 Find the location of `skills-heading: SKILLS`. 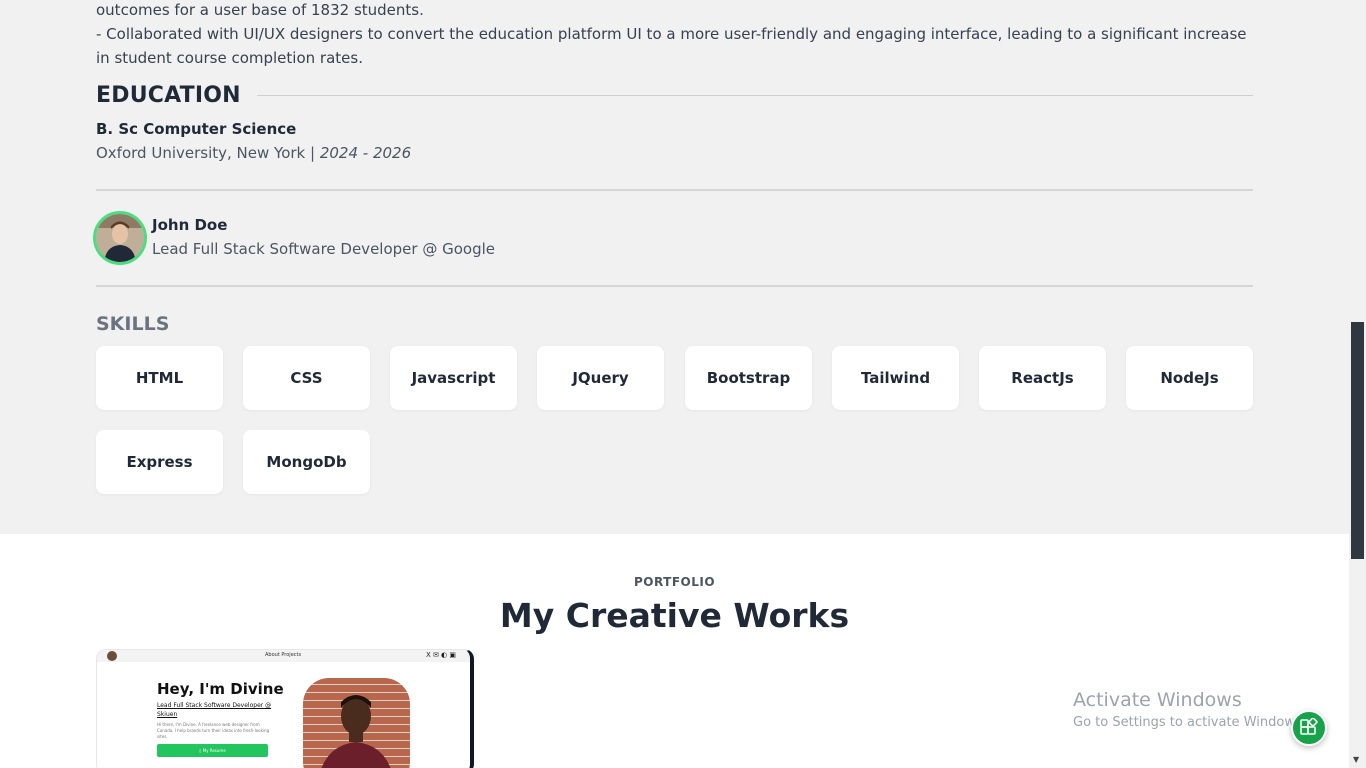

skills-heading: SKILLS is located at coordinates (133, 324).